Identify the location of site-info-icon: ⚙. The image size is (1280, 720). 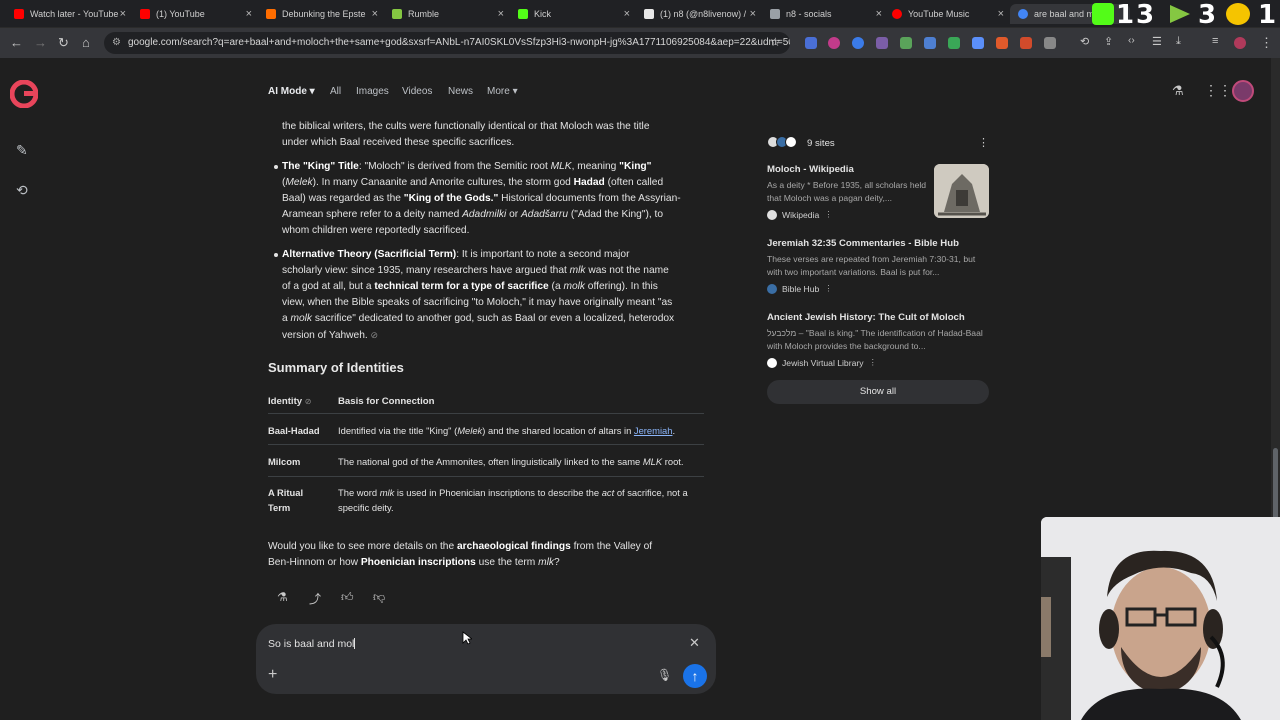
(116, 42).